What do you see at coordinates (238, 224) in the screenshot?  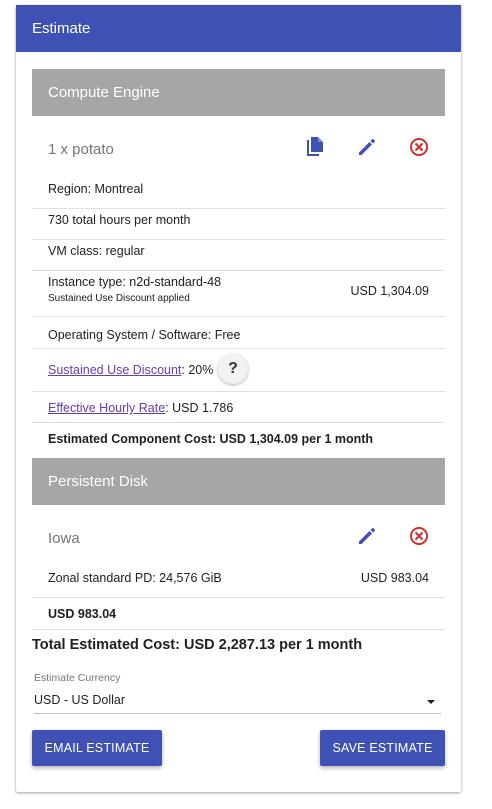 I see `hours-row: 730 total hours per month` at bounding box center [238, 224].